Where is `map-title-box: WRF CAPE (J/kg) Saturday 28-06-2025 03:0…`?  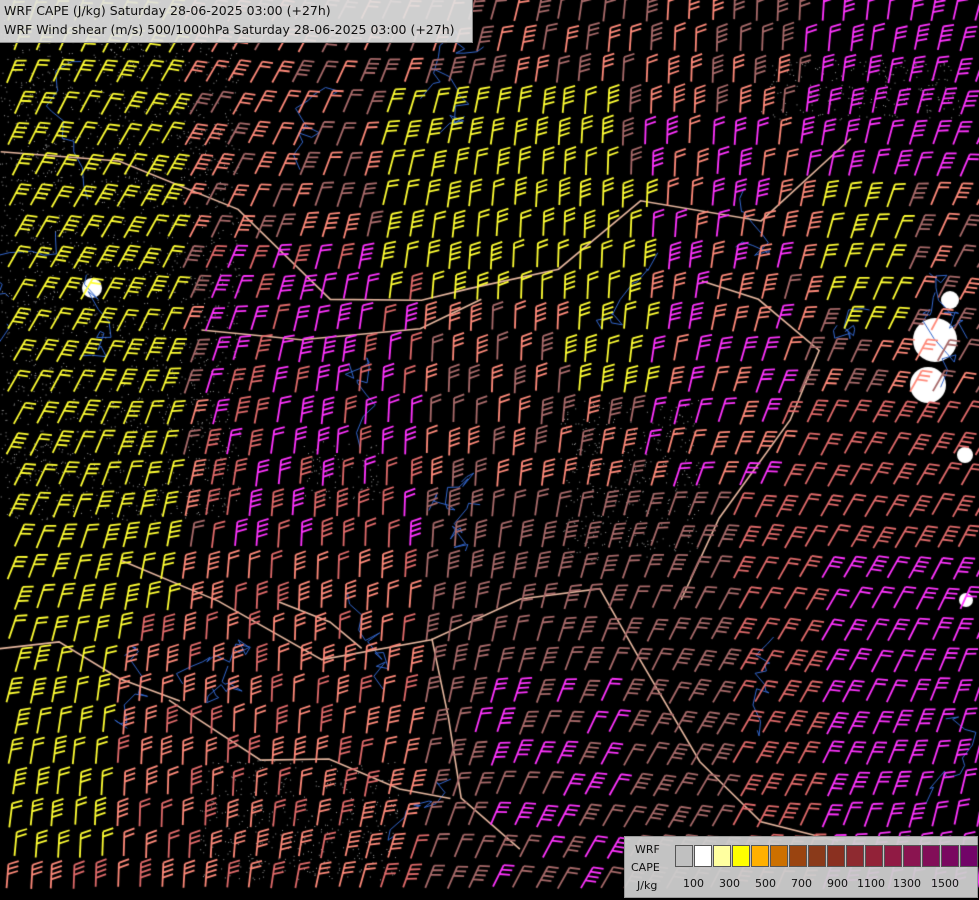
map-title-box: WRF CAPE (J/kg) Saturday 28-06-2025 03:0… is located at coordinates (236, 21).